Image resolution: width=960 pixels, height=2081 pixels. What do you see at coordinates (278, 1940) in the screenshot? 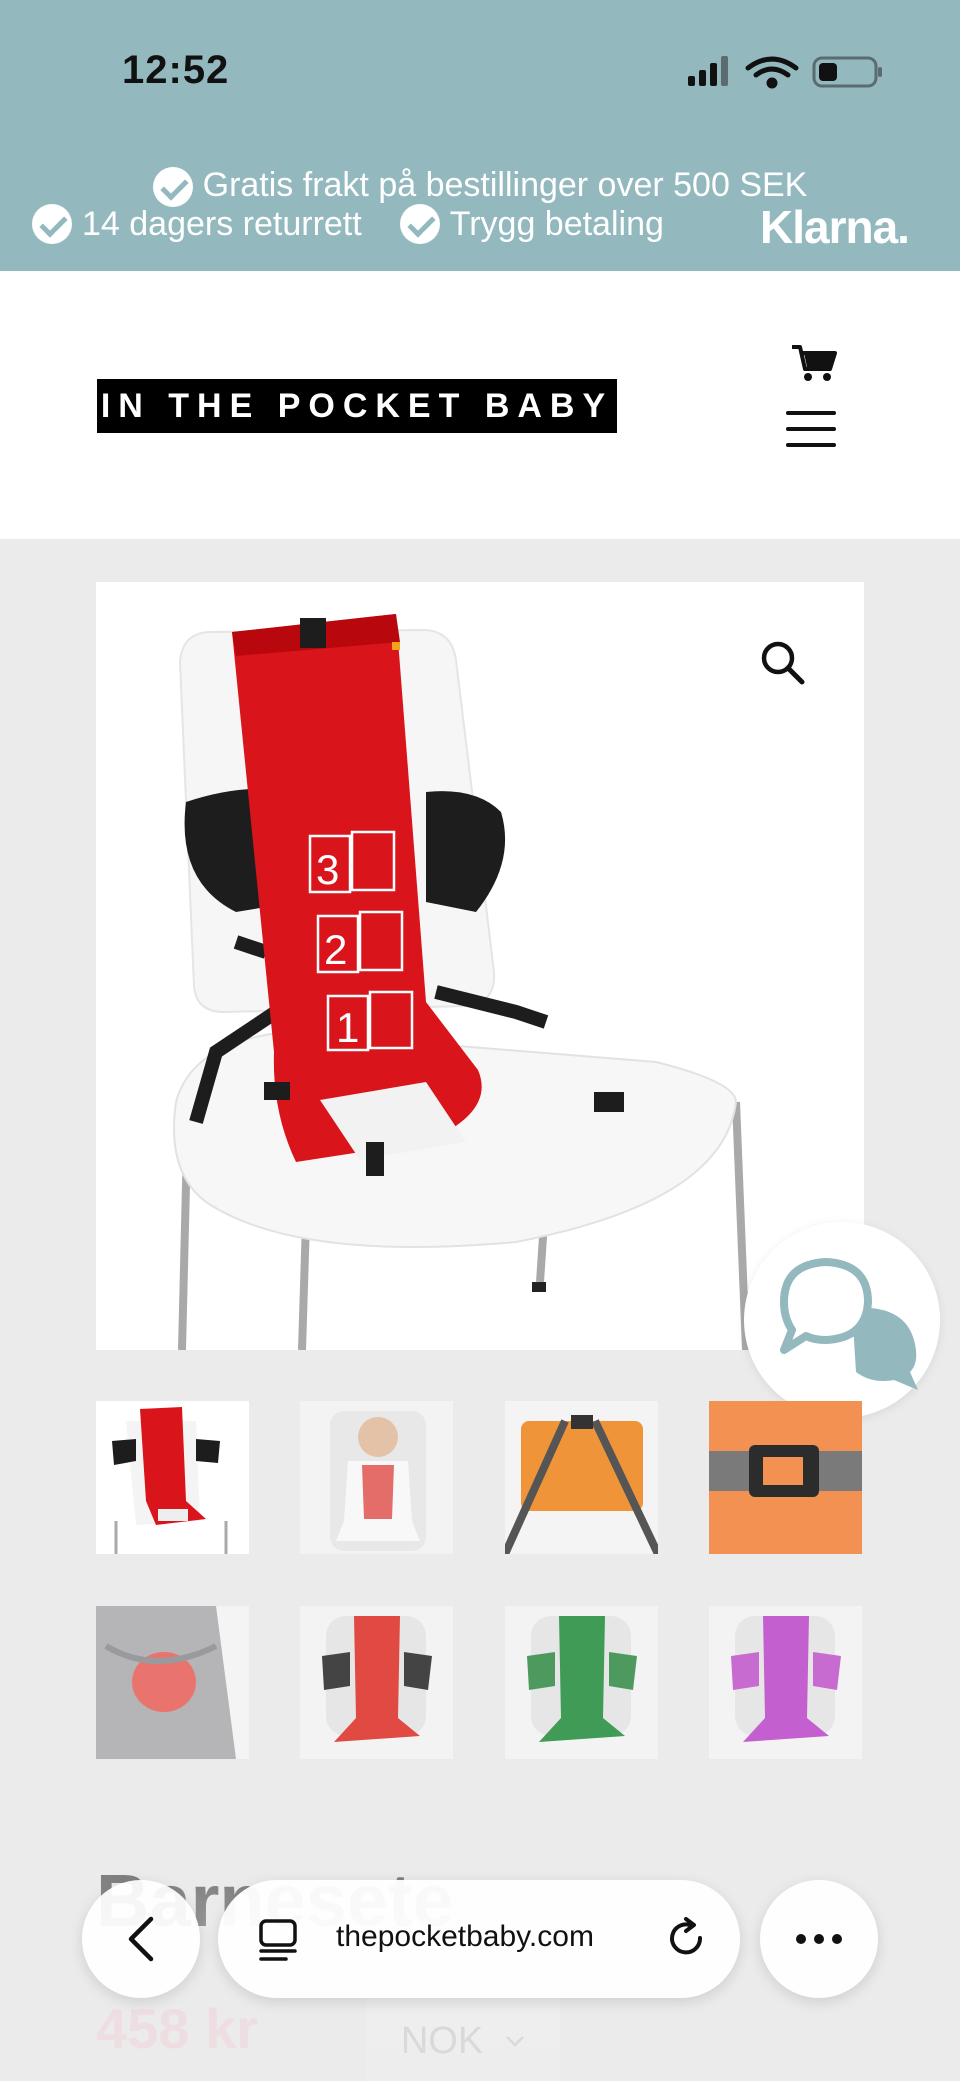
I see `reader-mode-icon` at bounding box center [278, 1940].